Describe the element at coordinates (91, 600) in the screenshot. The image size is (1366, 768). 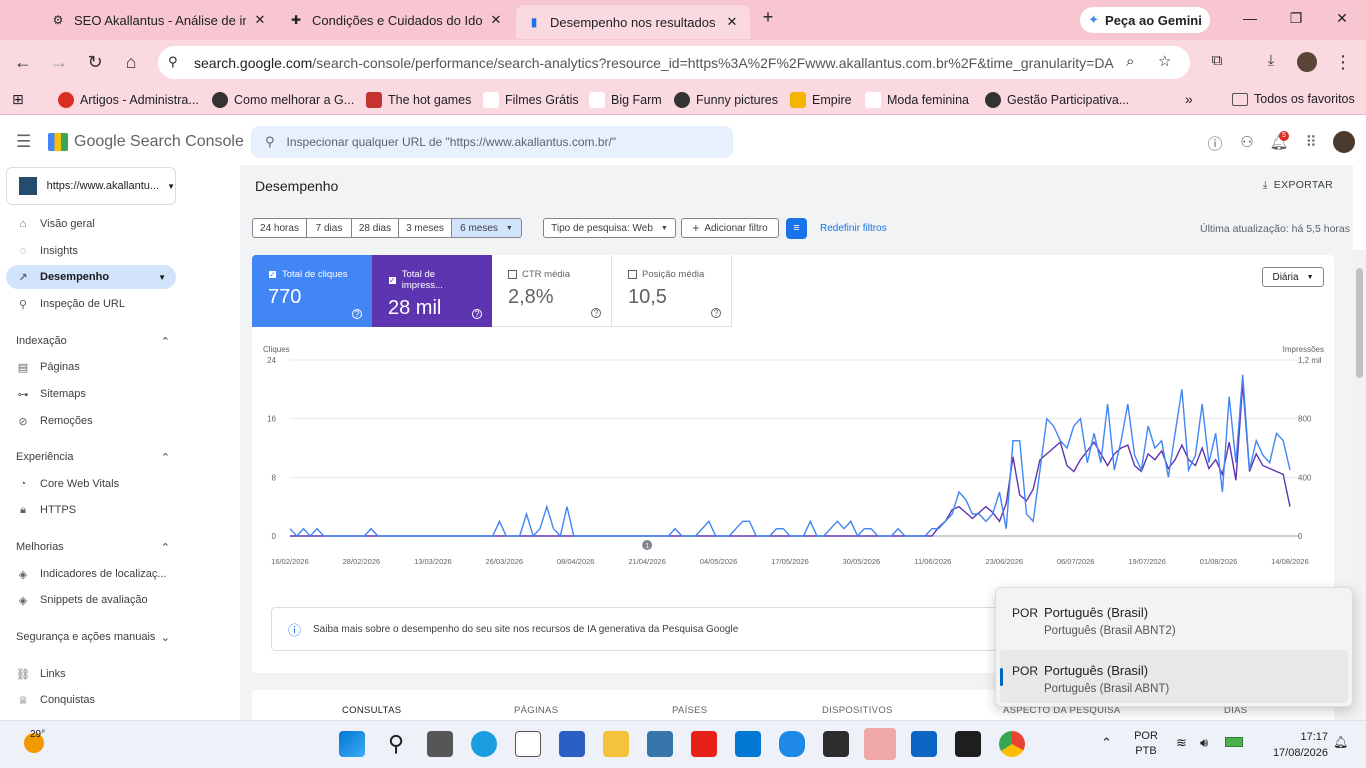
I see `sidebar-item-snippets: ◈ Snippets de avaliação` at that location.